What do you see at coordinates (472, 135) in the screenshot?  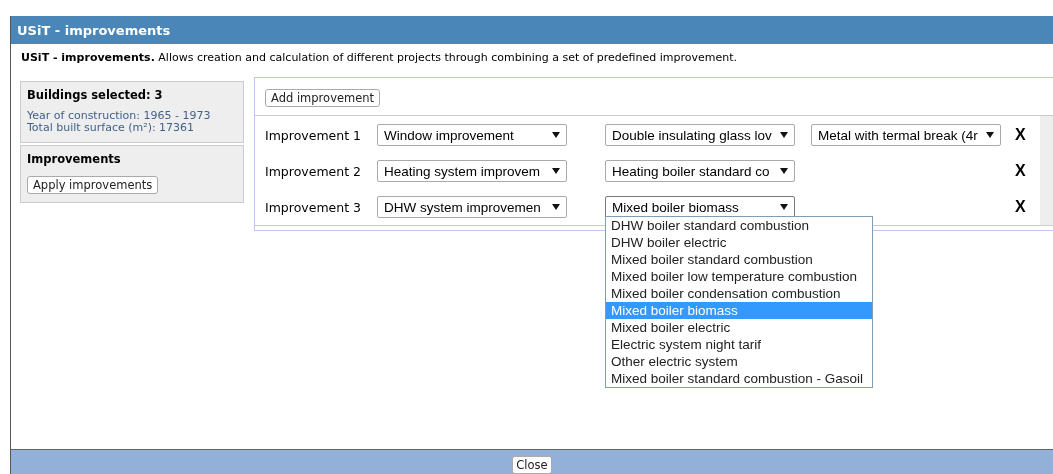 I see `select-field: Window improvement` at bounding box center [472, 135].